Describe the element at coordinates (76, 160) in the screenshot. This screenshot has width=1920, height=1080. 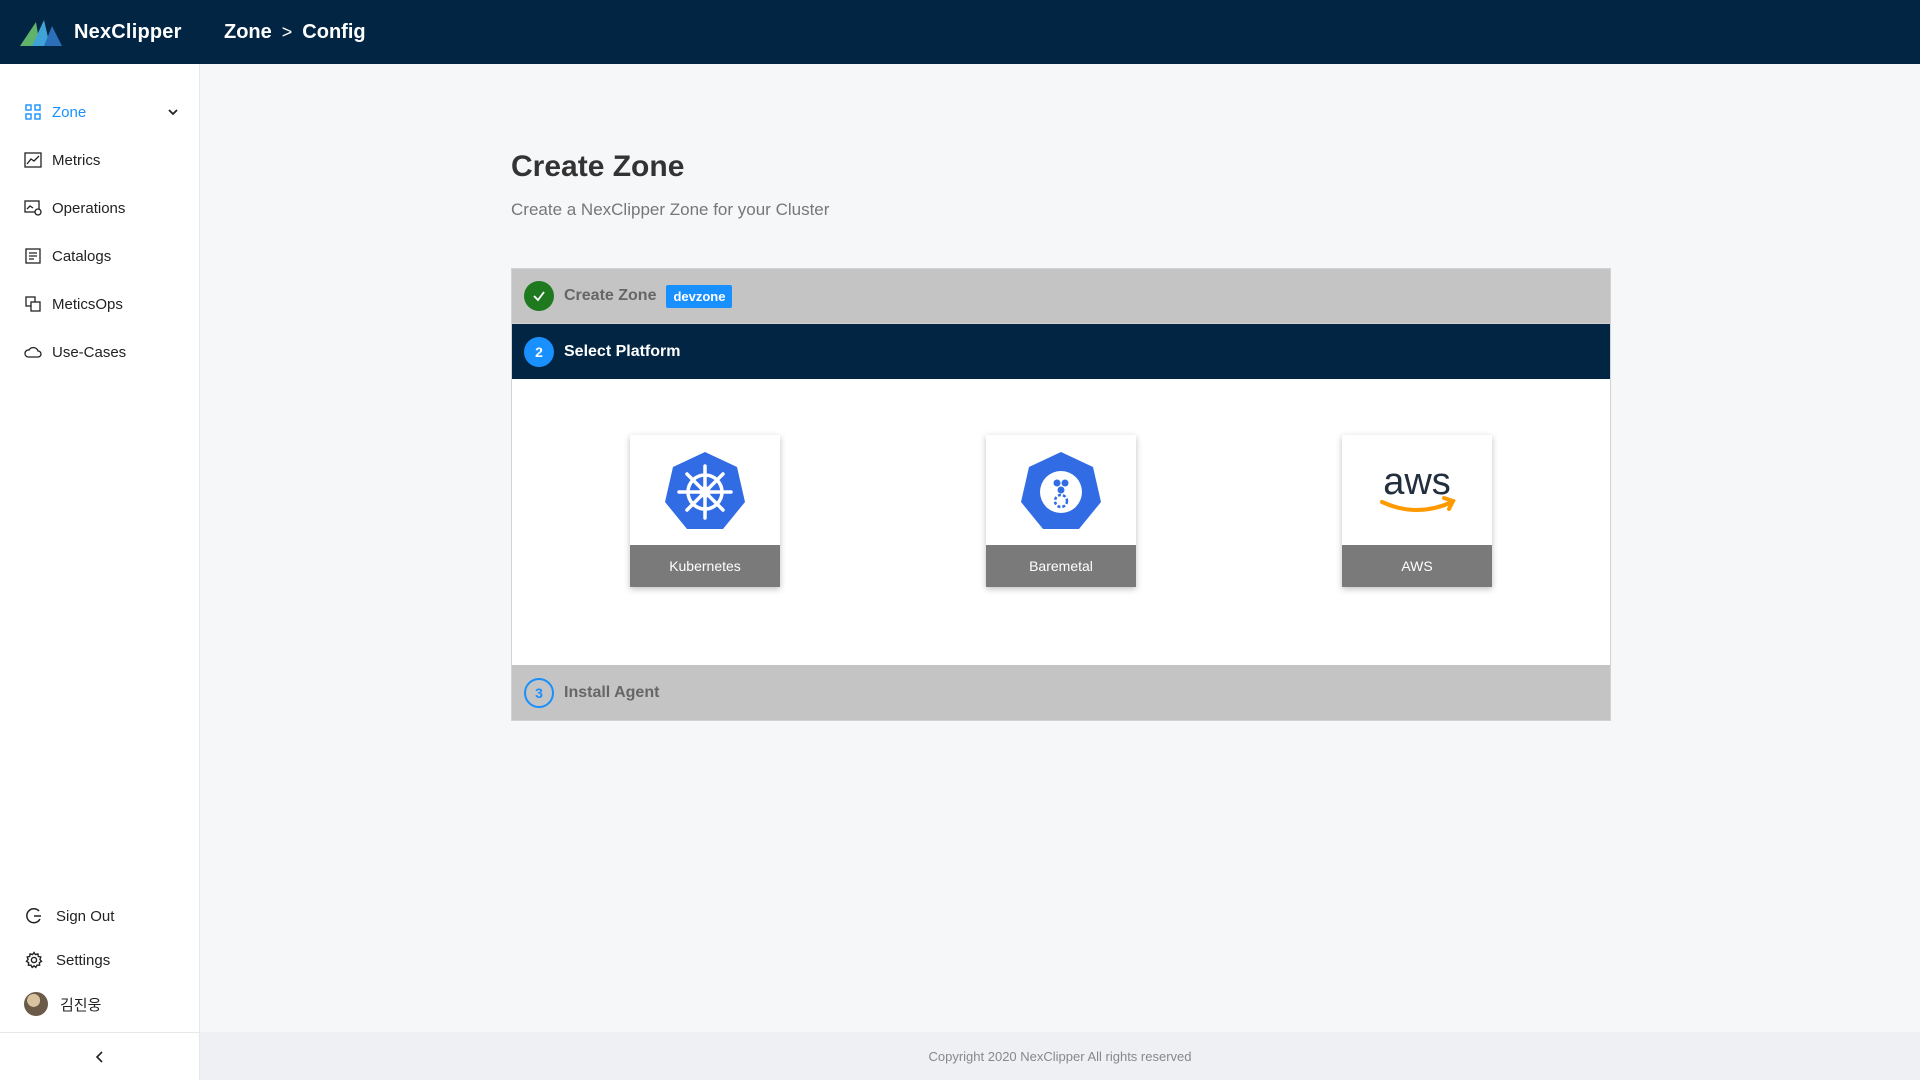
I see `sidebar-item-label: Metrics` at that location.